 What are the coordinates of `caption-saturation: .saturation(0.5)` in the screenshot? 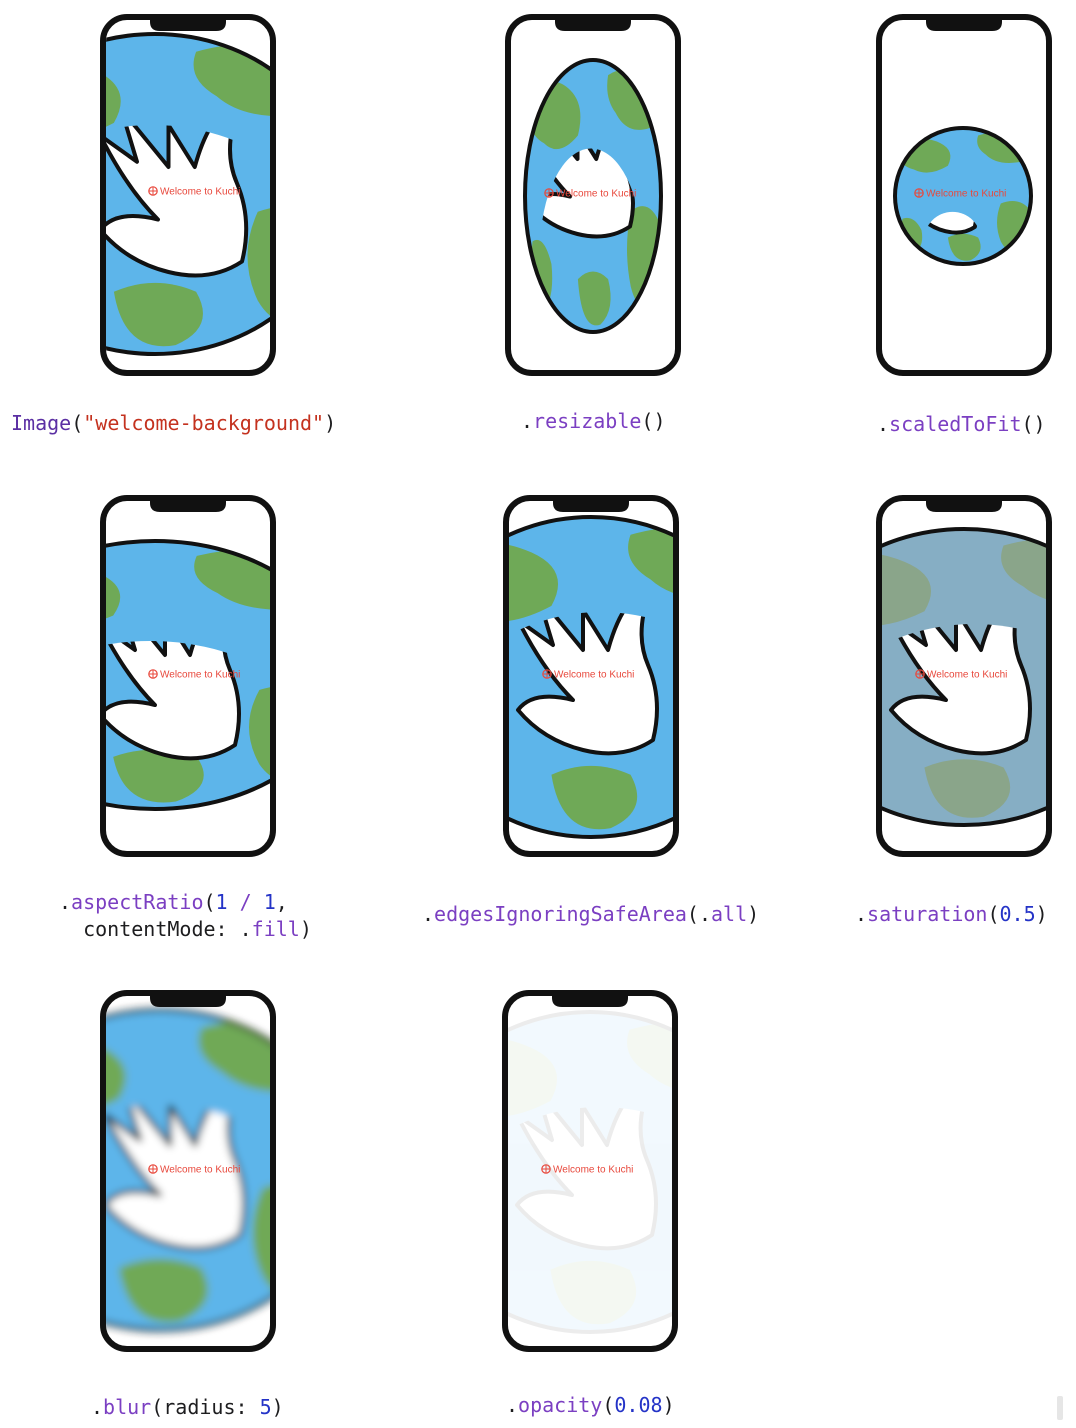 It's located at (951, 914).